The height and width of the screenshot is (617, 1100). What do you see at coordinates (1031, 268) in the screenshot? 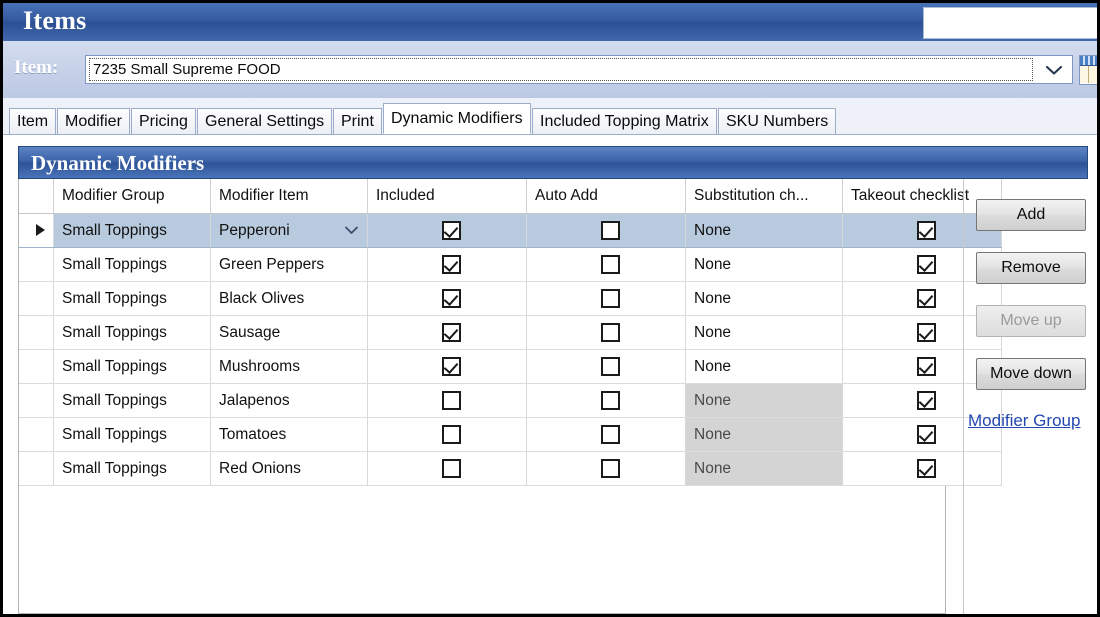
I see `remove-button: Remove` at bounding box center [1031, 268].